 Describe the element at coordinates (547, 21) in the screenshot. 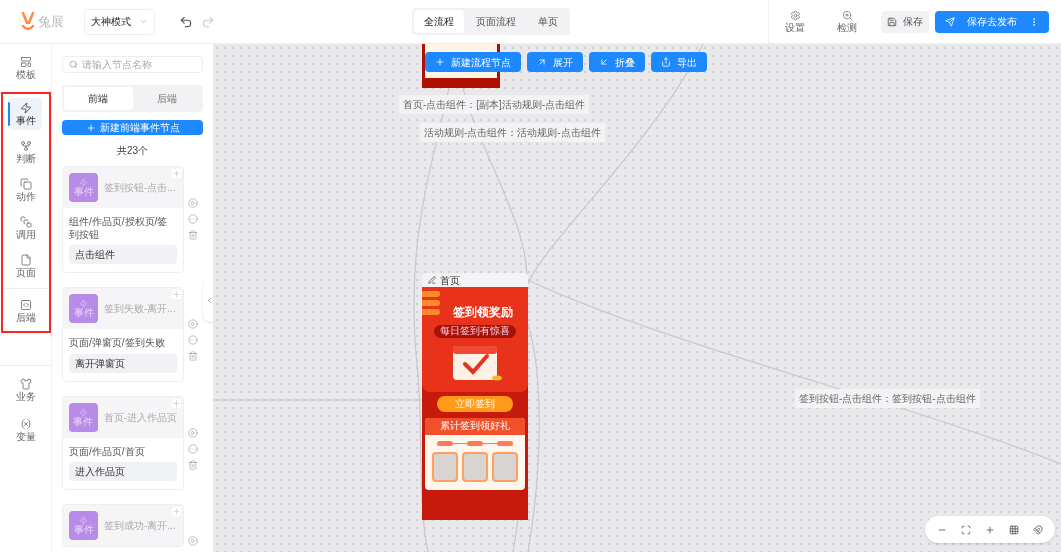

I see `view-tab: 单页` at that location.